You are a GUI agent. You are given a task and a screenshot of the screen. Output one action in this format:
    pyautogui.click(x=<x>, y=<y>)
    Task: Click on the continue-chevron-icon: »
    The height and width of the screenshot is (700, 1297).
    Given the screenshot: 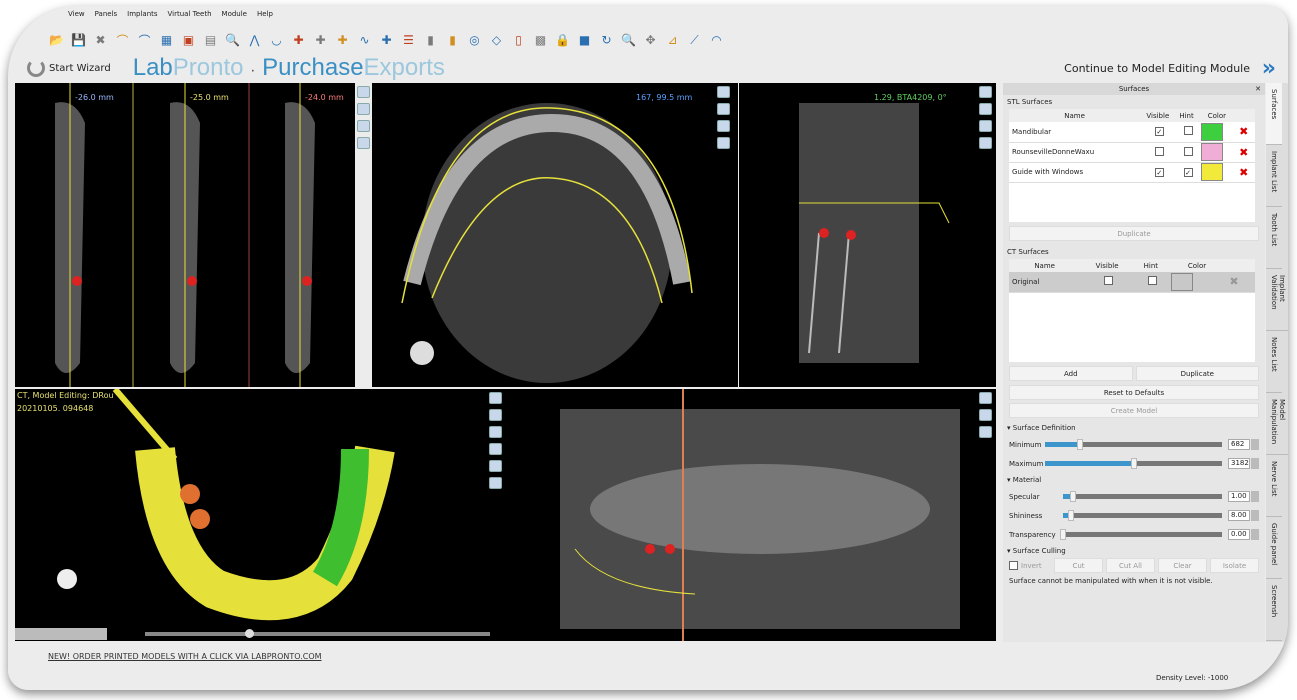 What is the action you would take?
    pyautogui.click(x=1269, y=68)
    